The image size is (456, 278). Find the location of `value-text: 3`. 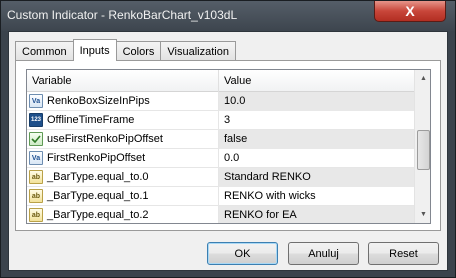

value-text: 3 is located at coordinates (227, 120).